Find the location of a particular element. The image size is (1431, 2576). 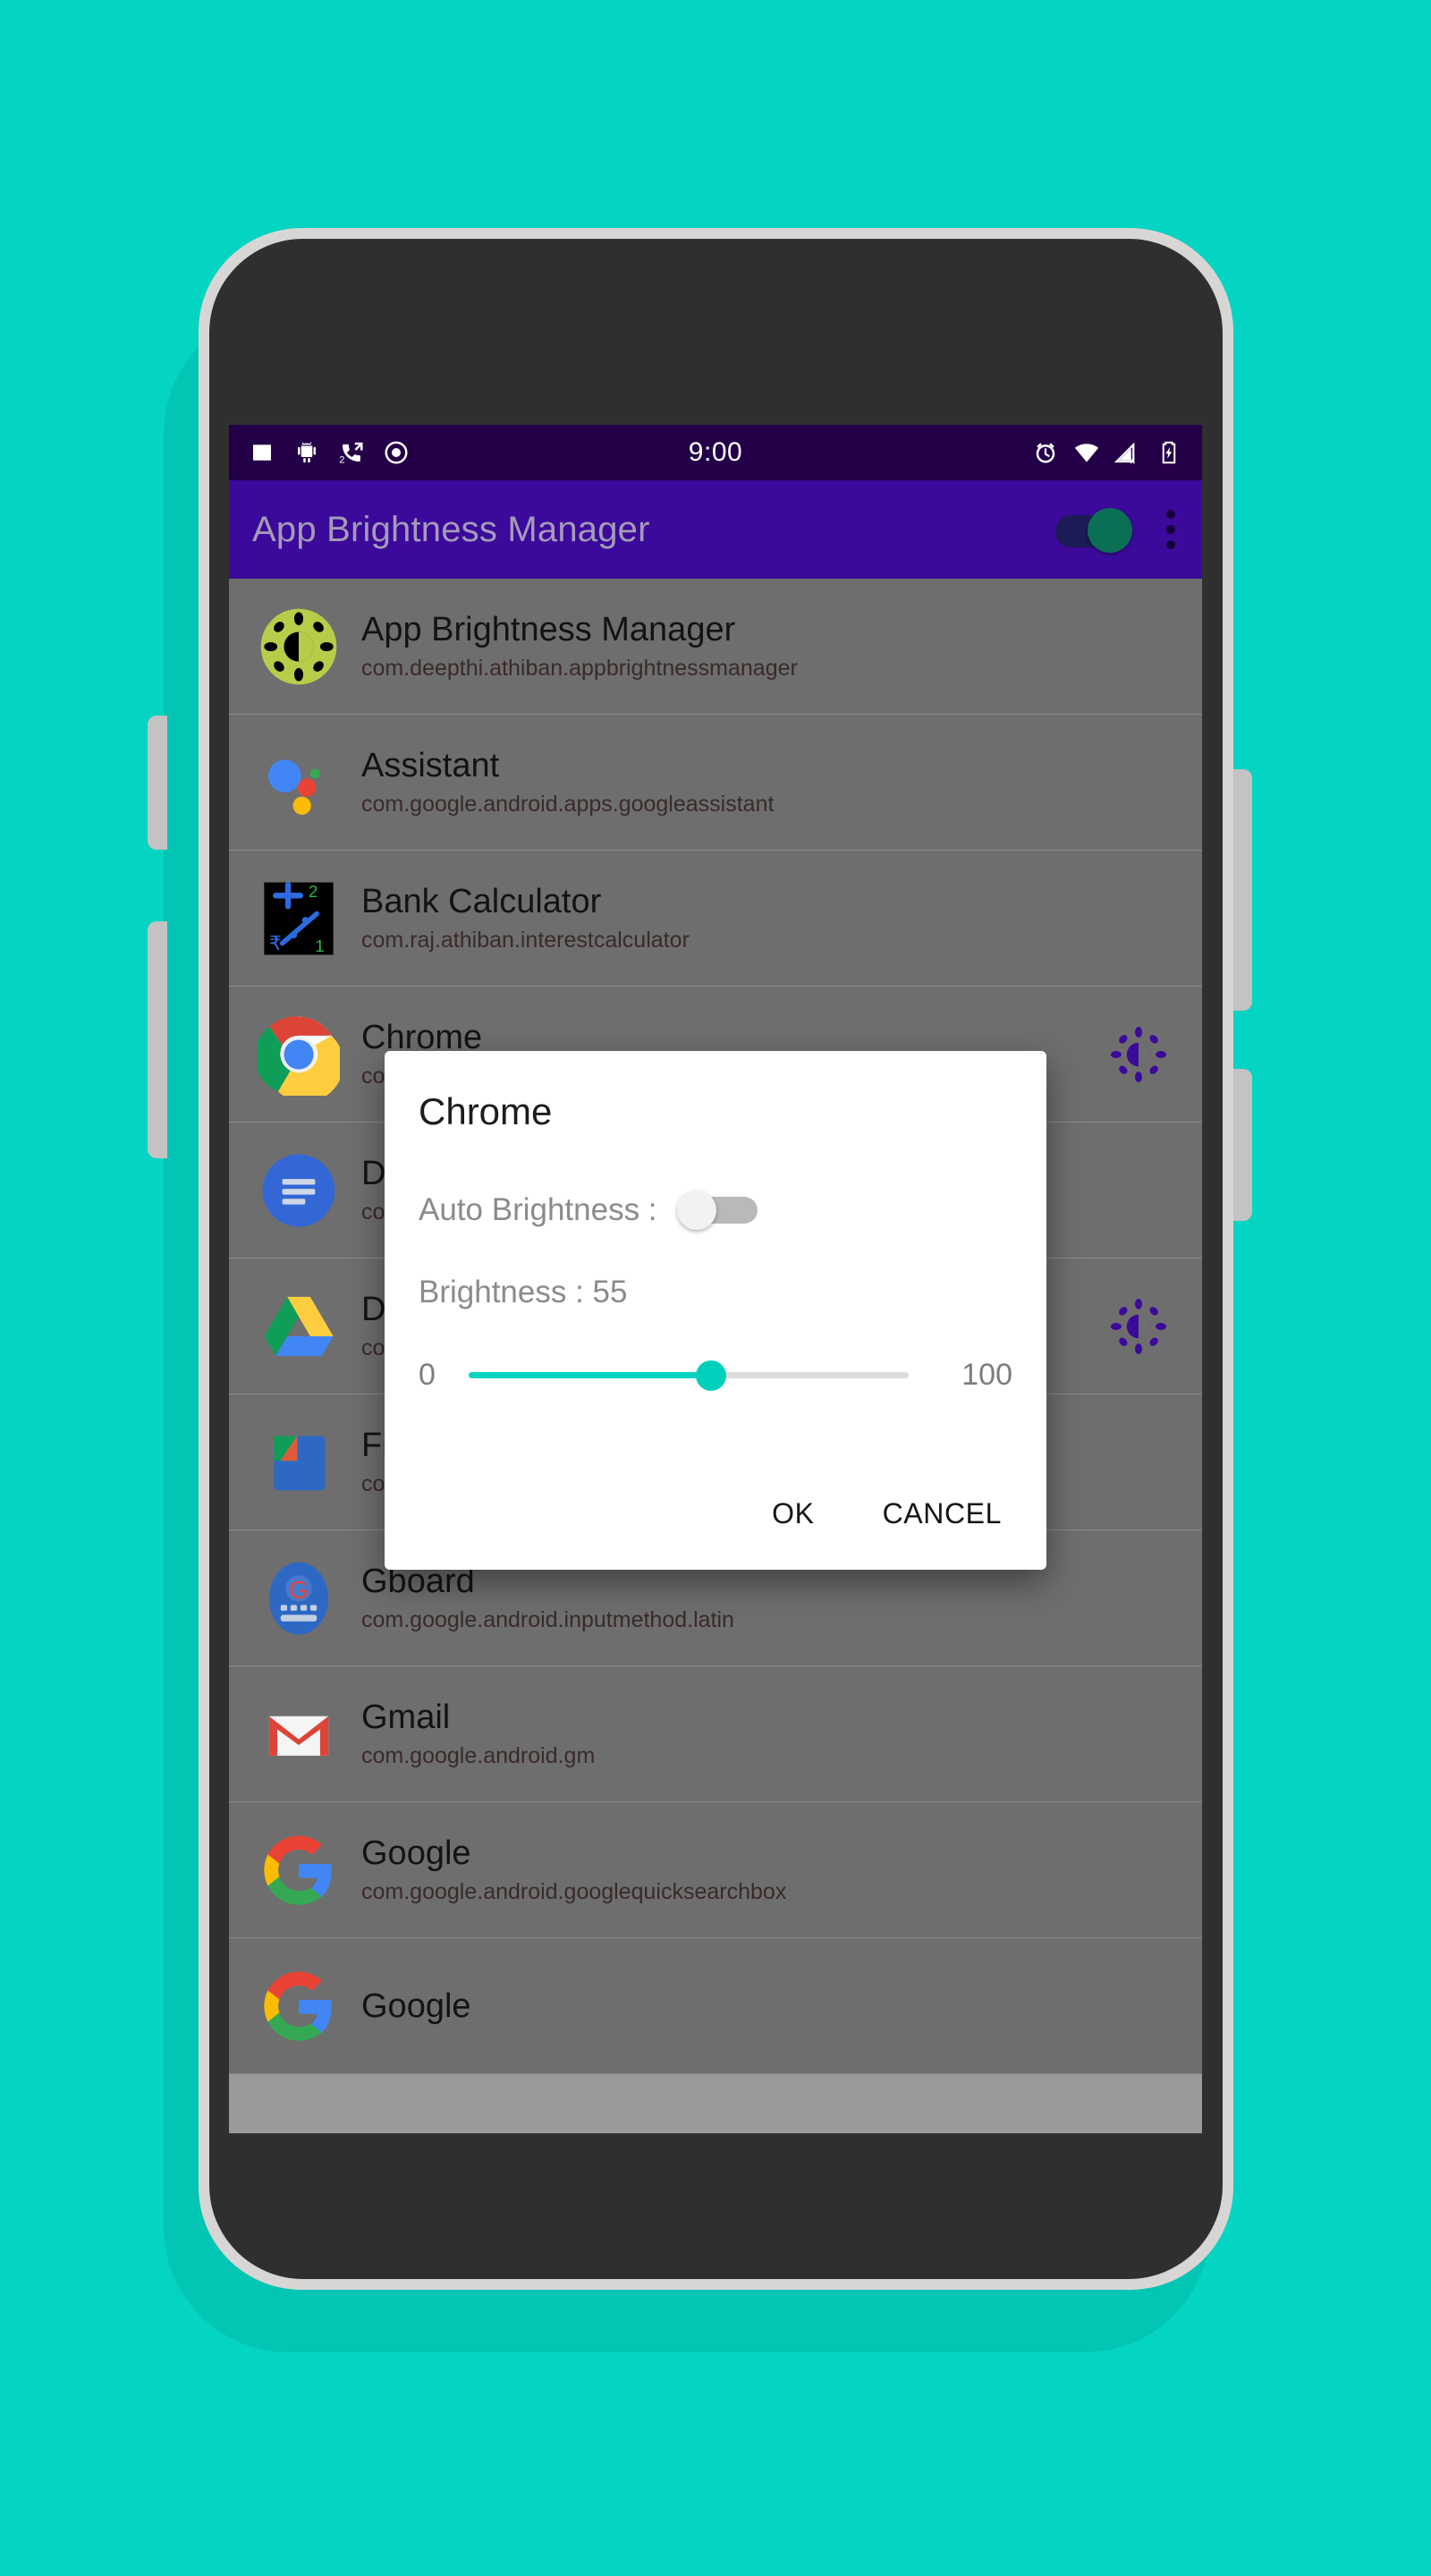

google-docs-icon is located at coordinates (299, 1190).